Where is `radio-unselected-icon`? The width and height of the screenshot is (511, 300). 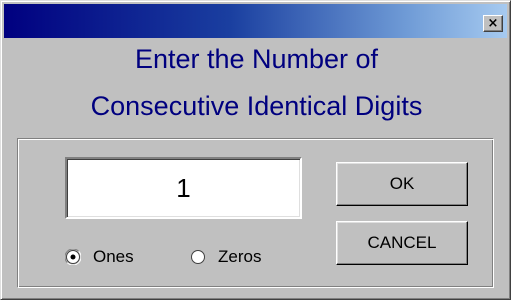
radio-unselected-icon is located at coordinates (198, 257).